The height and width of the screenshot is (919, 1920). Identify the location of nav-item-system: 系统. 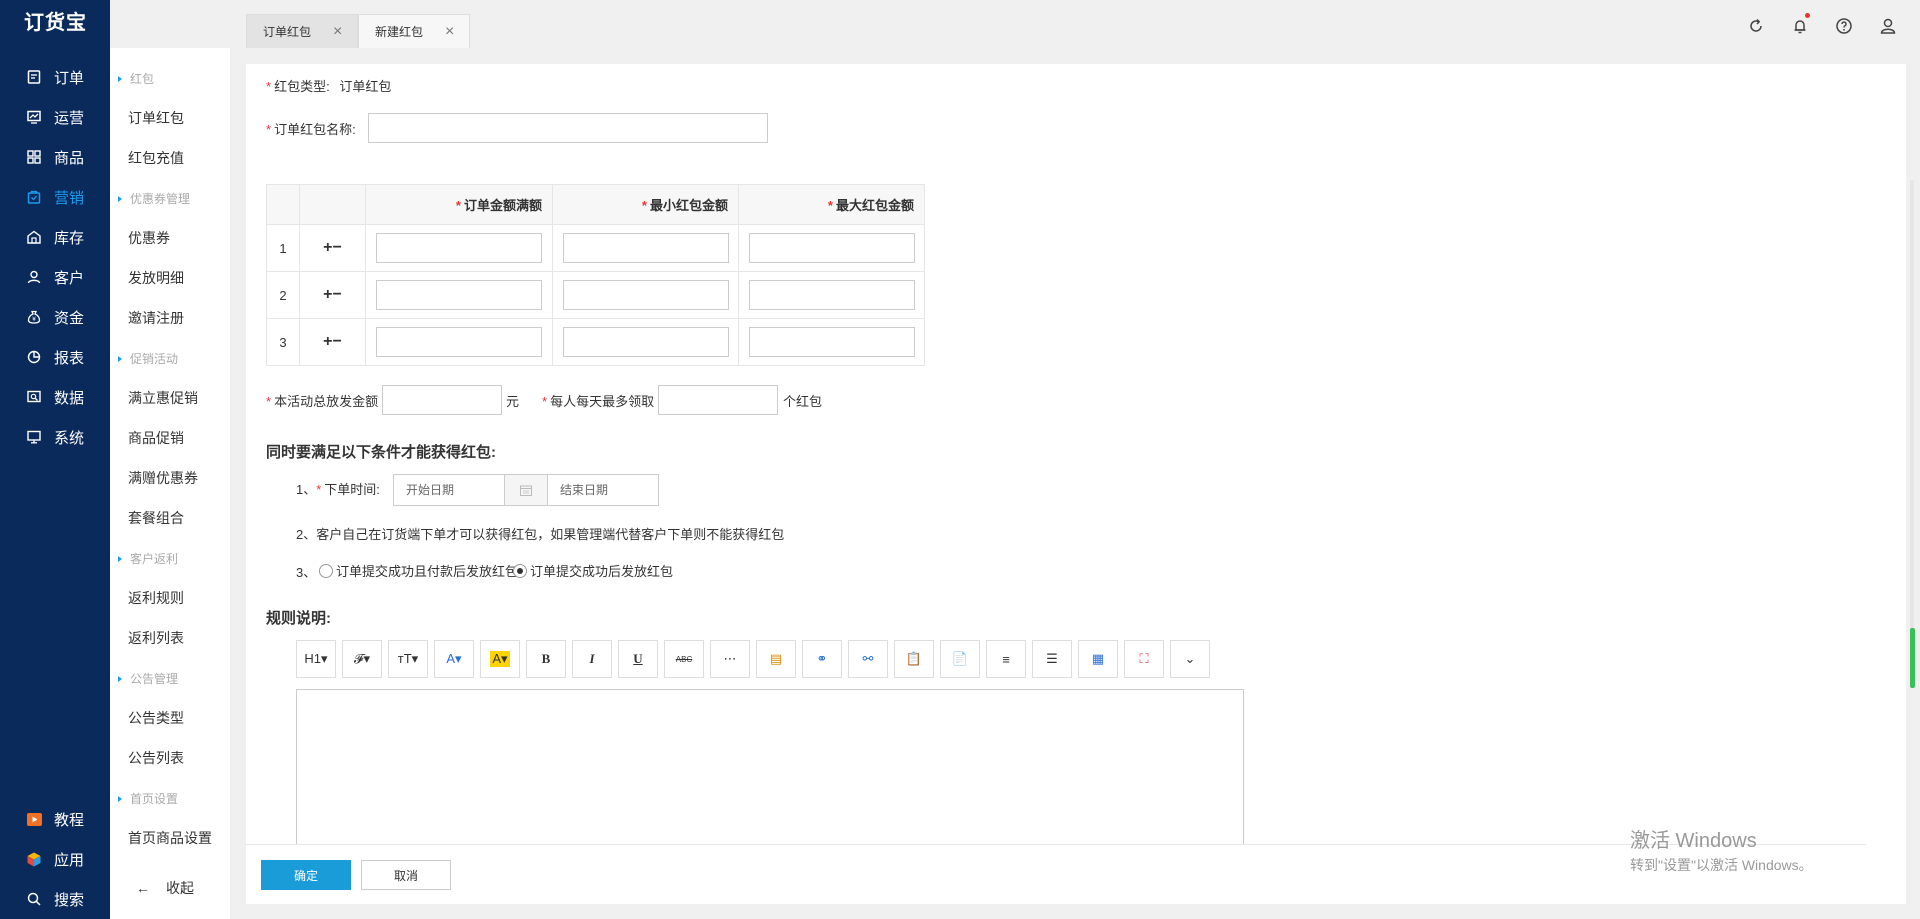
(55, 437).